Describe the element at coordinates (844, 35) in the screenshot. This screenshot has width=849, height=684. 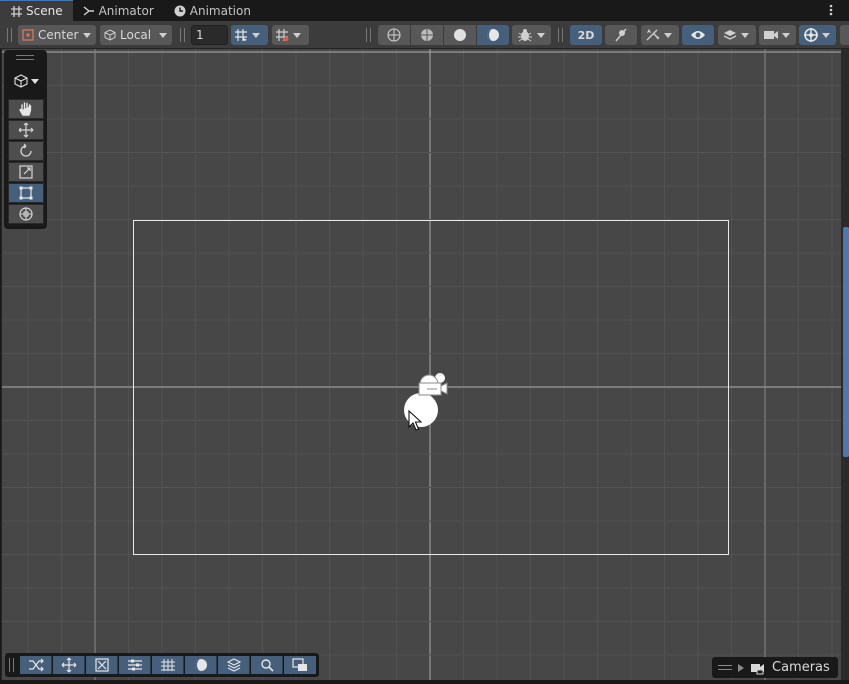
I see `toolbar-overflow-button` at that location.